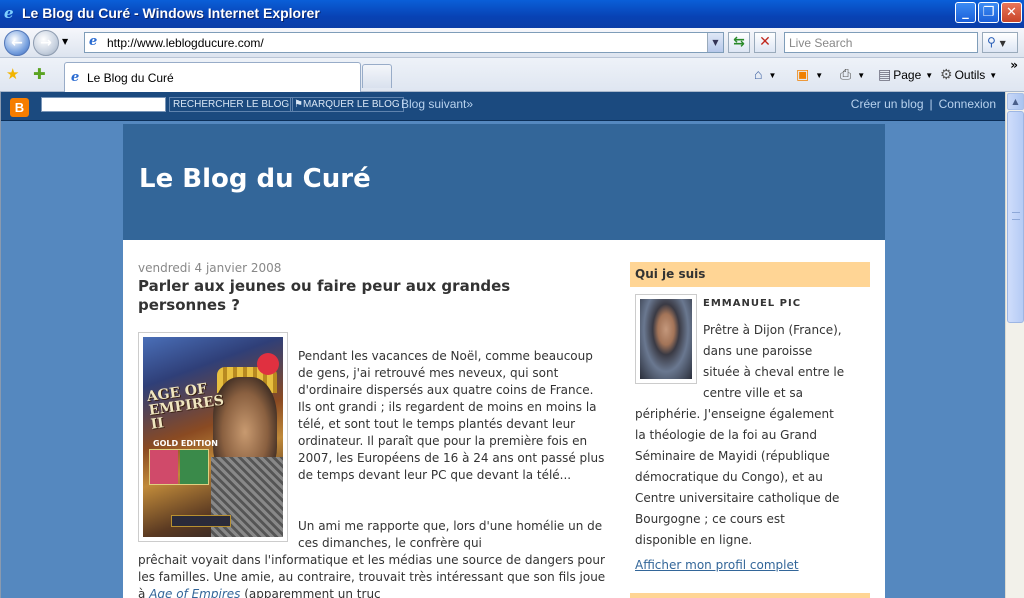  I want to click on blog-header: Le Blog du Curé, so click(504, 182).